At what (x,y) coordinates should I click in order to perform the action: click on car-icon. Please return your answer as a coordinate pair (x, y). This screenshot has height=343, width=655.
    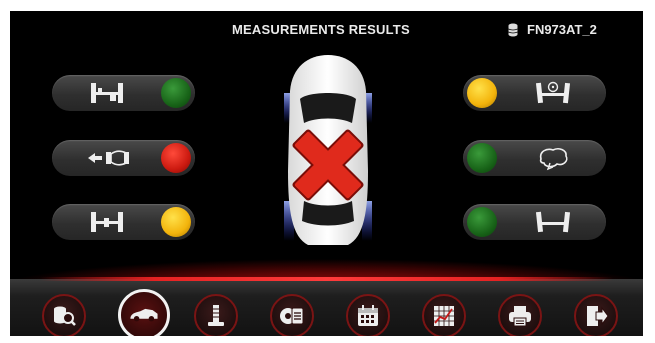
    Looking at the image, I should click on (144, 315).